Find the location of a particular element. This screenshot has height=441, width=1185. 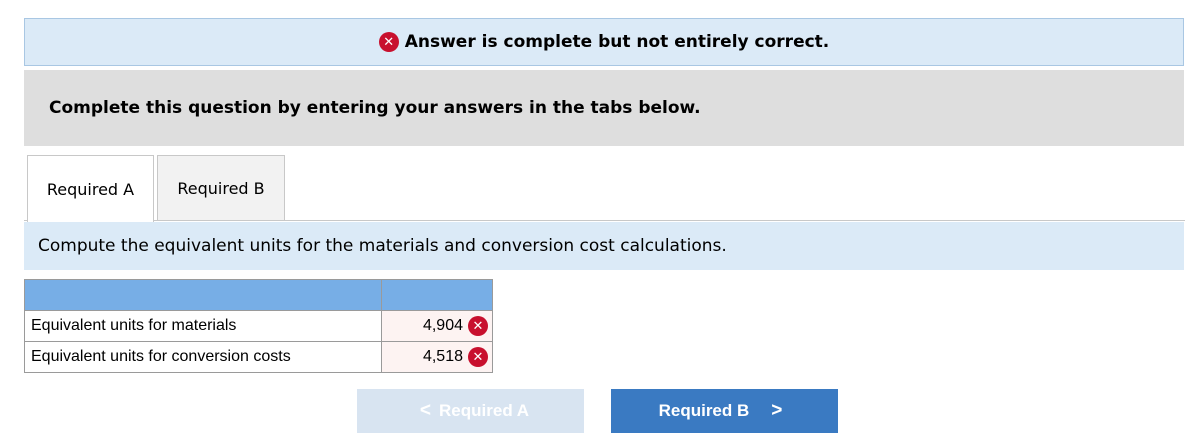

tab-label: Required B is located at coordinates (221, 188).